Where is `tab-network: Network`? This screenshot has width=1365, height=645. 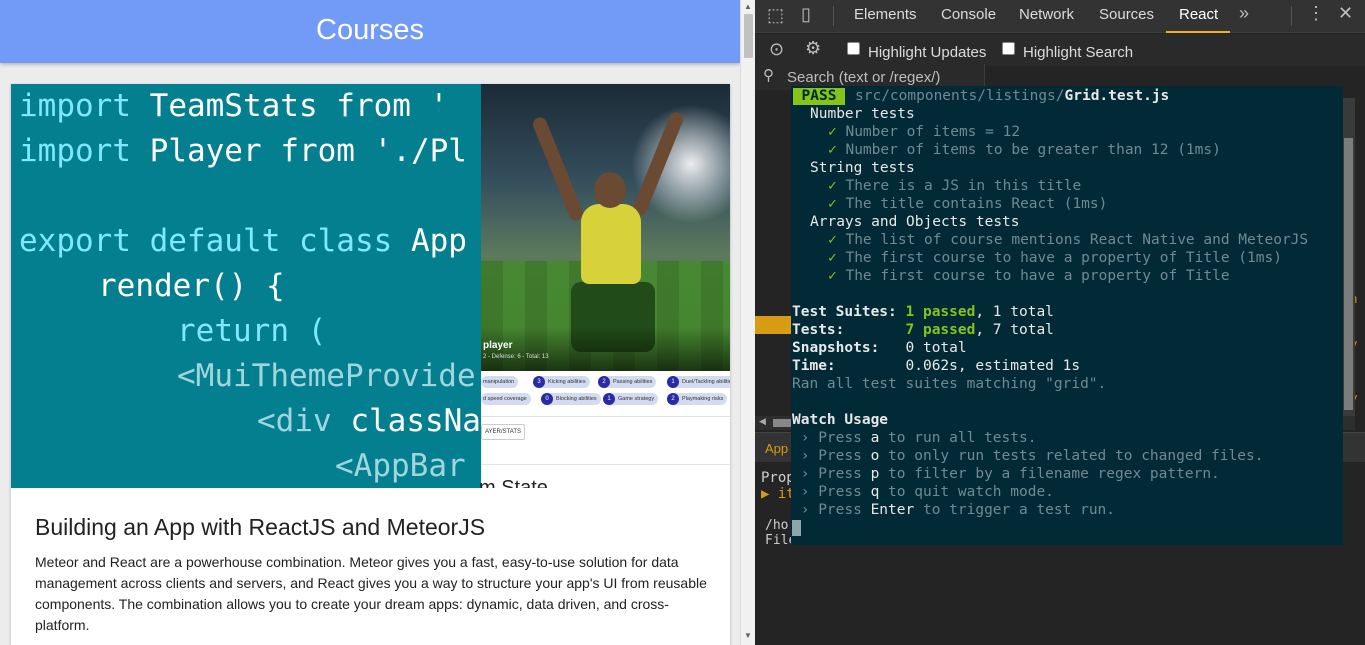 tab-network: Network is located at coordinates (1046, 14).